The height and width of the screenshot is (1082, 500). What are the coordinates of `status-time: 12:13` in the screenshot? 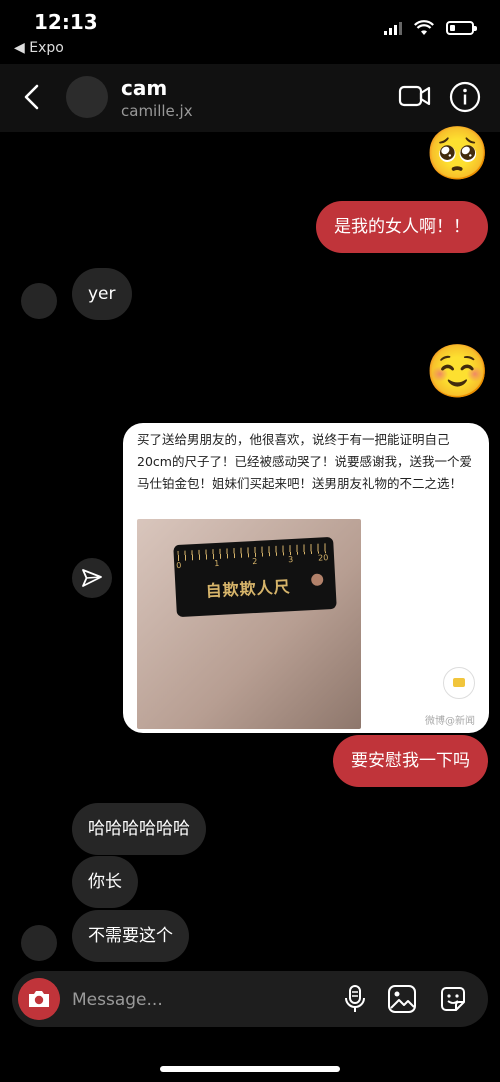 It's located at (66, 22).